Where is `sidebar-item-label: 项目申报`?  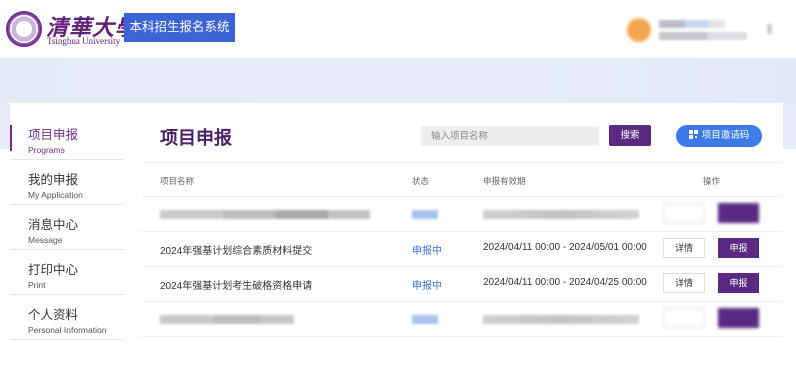 sidebar-item-label: 项目申报 is located at coordinates (53, 135).